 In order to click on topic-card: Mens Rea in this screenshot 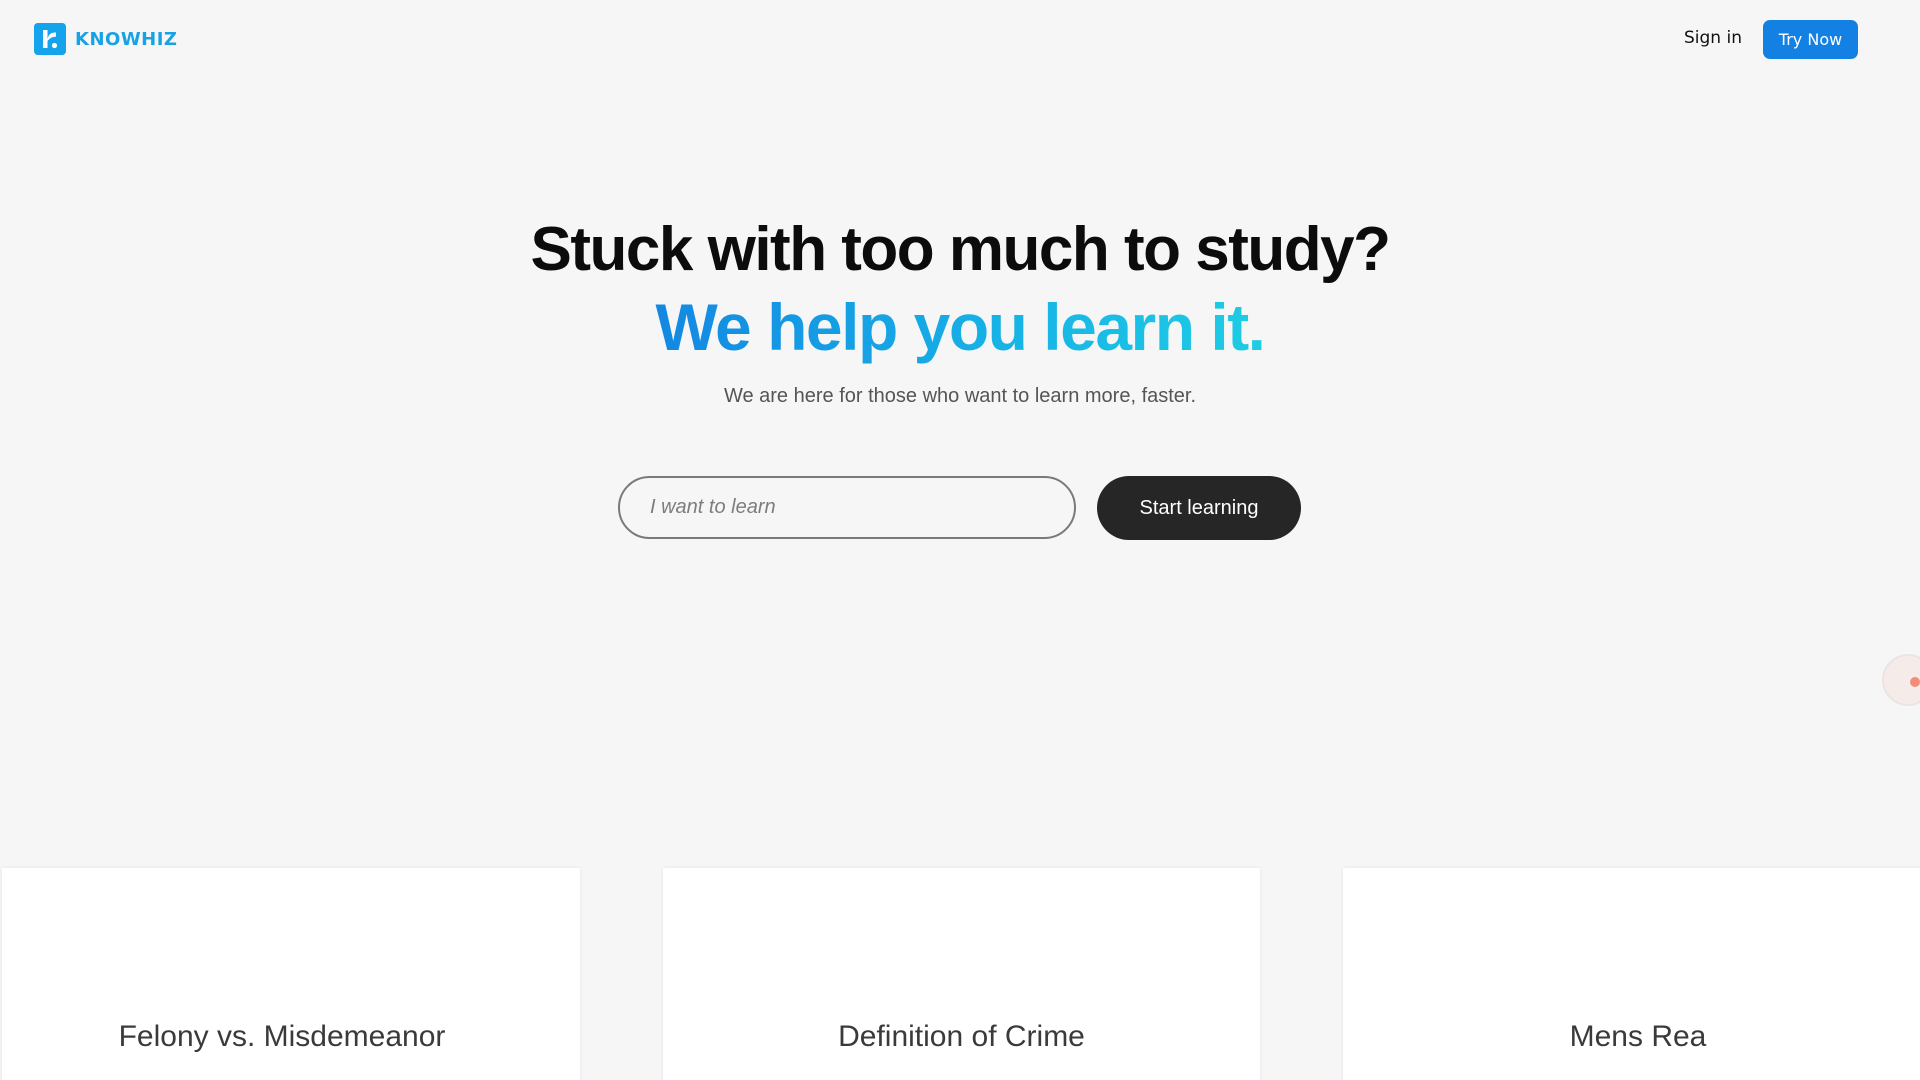, I will do `click(1631, 974)`.